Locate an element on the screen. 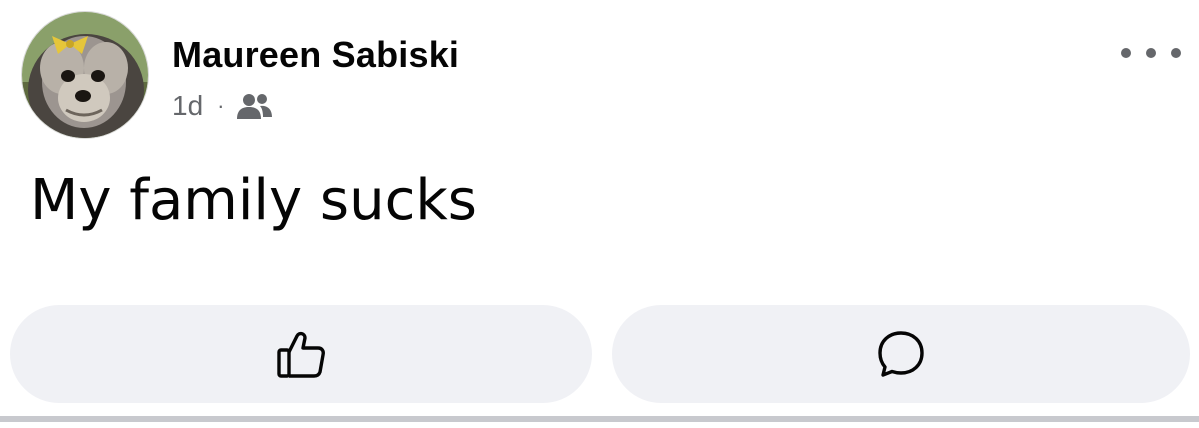 This screenshot has height=428, width=1199. post-meta: 1d · is located at coordinates (223, 106).